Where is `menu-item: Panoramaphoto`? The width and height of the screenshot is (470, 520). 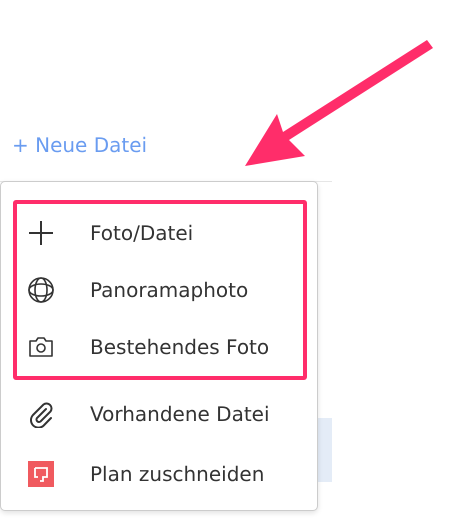
menu-item: Panoramaphoto is located at coordinates (160, 290).